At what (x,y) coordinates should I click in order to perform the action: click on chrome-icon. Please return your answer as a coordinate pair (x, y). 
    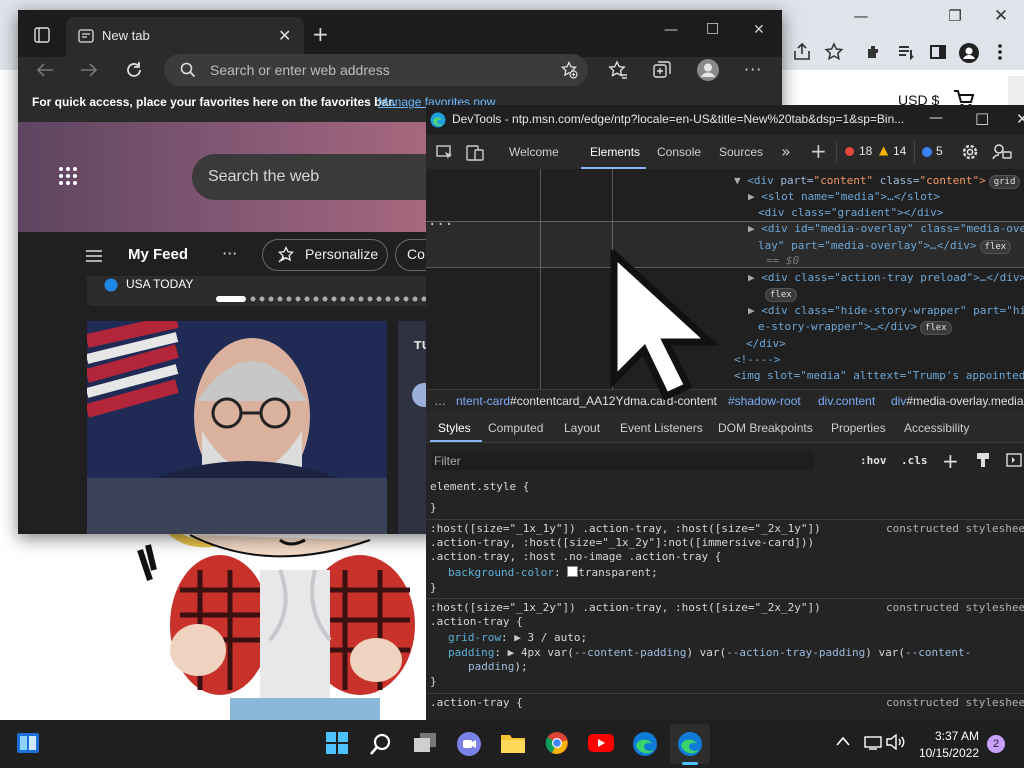
    Looking at the image, I should click on (557, 743).